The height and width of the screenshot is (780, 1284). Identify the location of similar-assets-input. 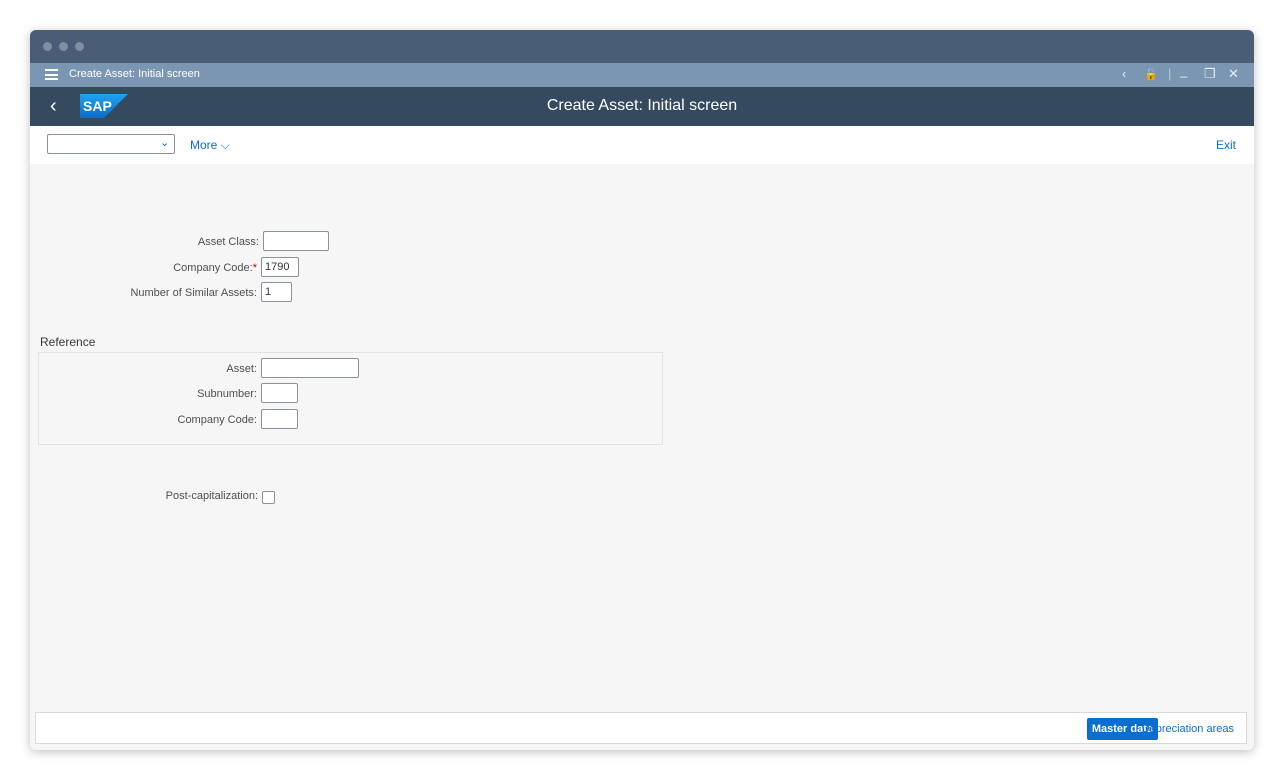
(276, 292).